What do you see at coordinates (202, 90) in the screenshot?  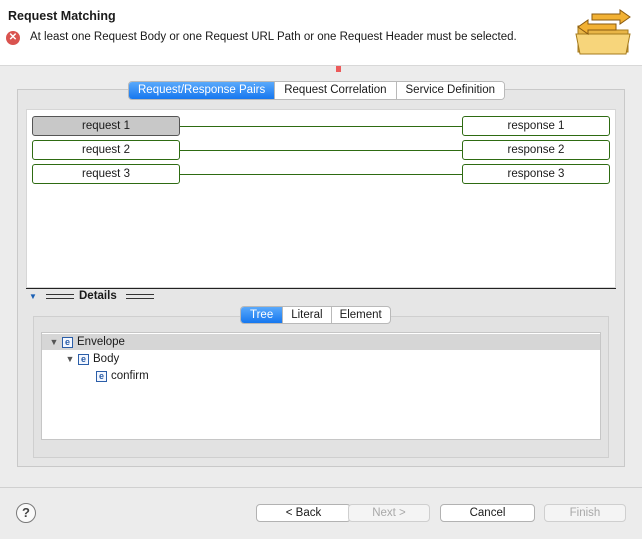 I see `tab-request-response-pairs: Request/Response Pairs` at bounding box center [202, 90].